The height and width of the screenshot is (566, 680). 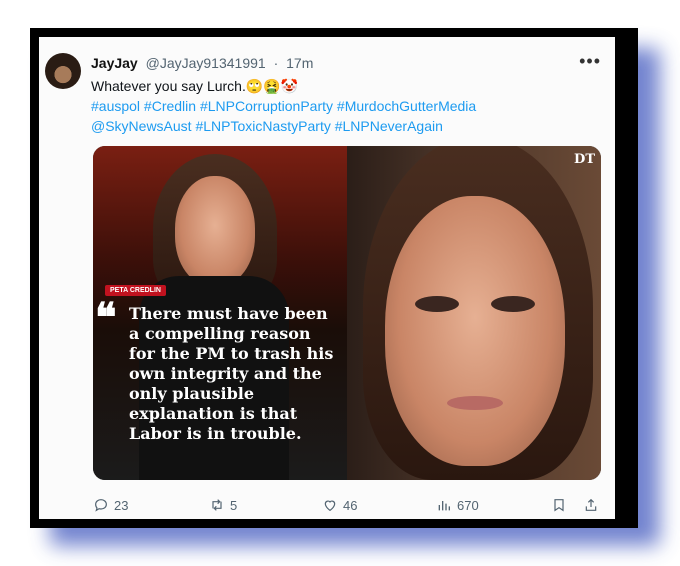 I want to click on display-name: JayJay, so click(x=114, y=63).